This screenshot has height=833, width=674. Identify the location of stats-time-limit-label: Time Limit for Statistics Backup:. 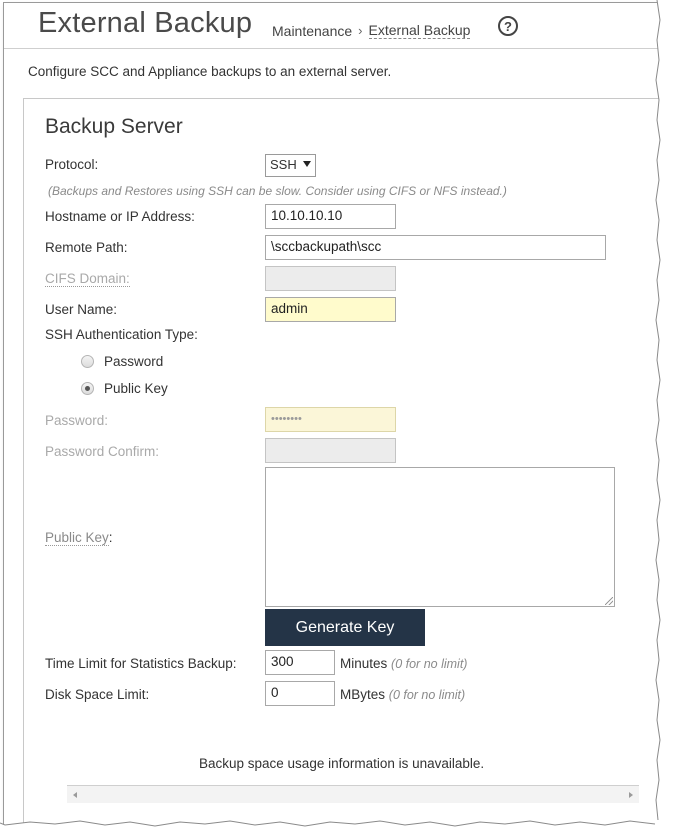
(141, 663).